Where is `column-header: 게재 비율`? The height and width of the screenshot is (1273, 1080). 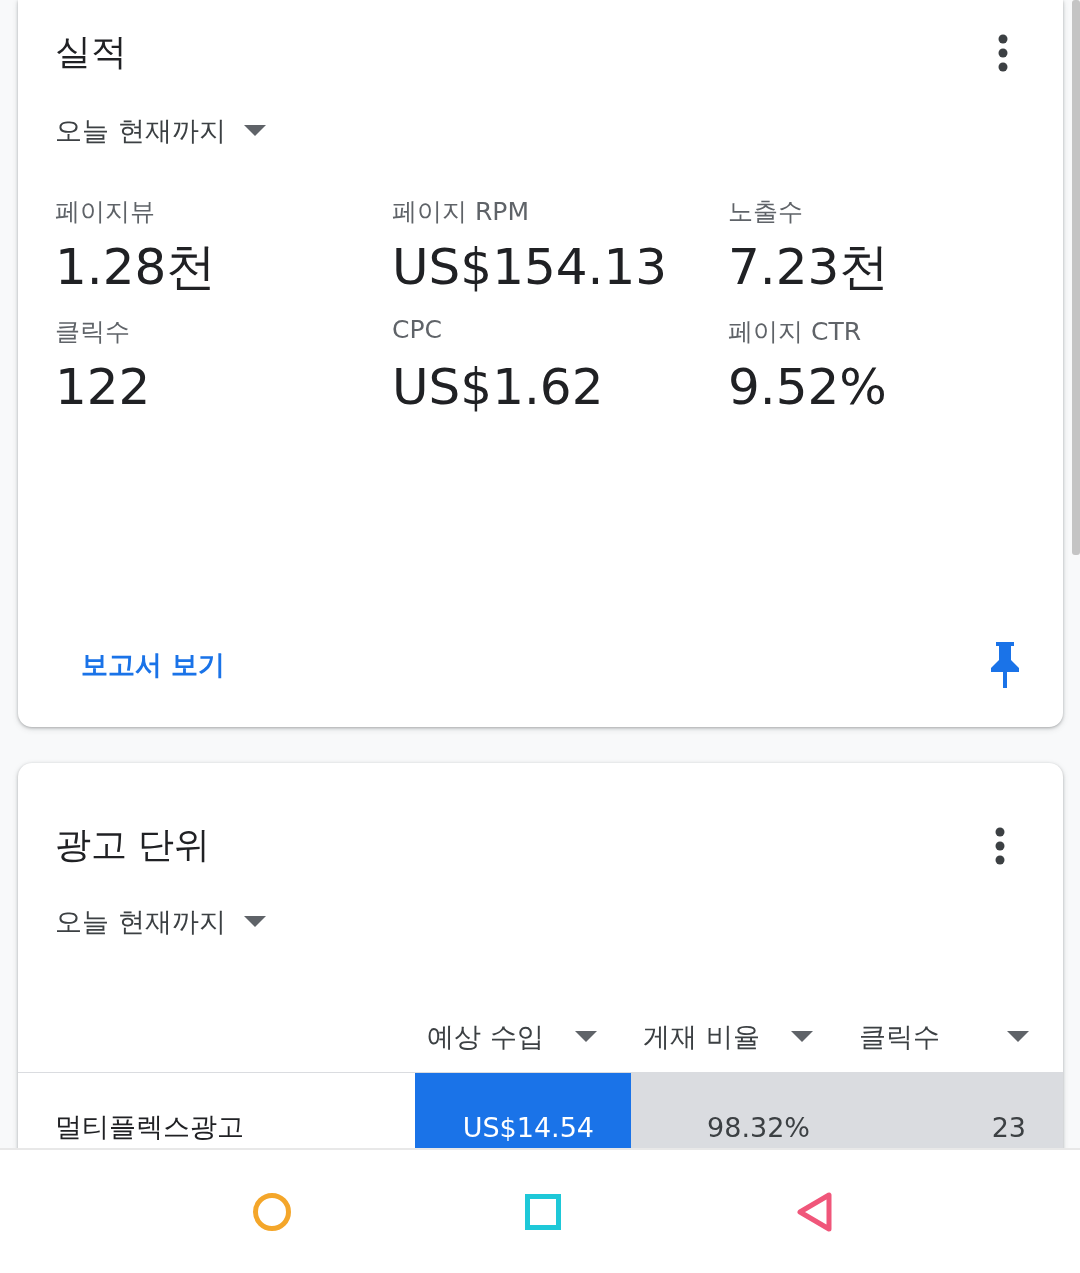
column-header: 게재 비율 is located at coordinates (739, 1037).